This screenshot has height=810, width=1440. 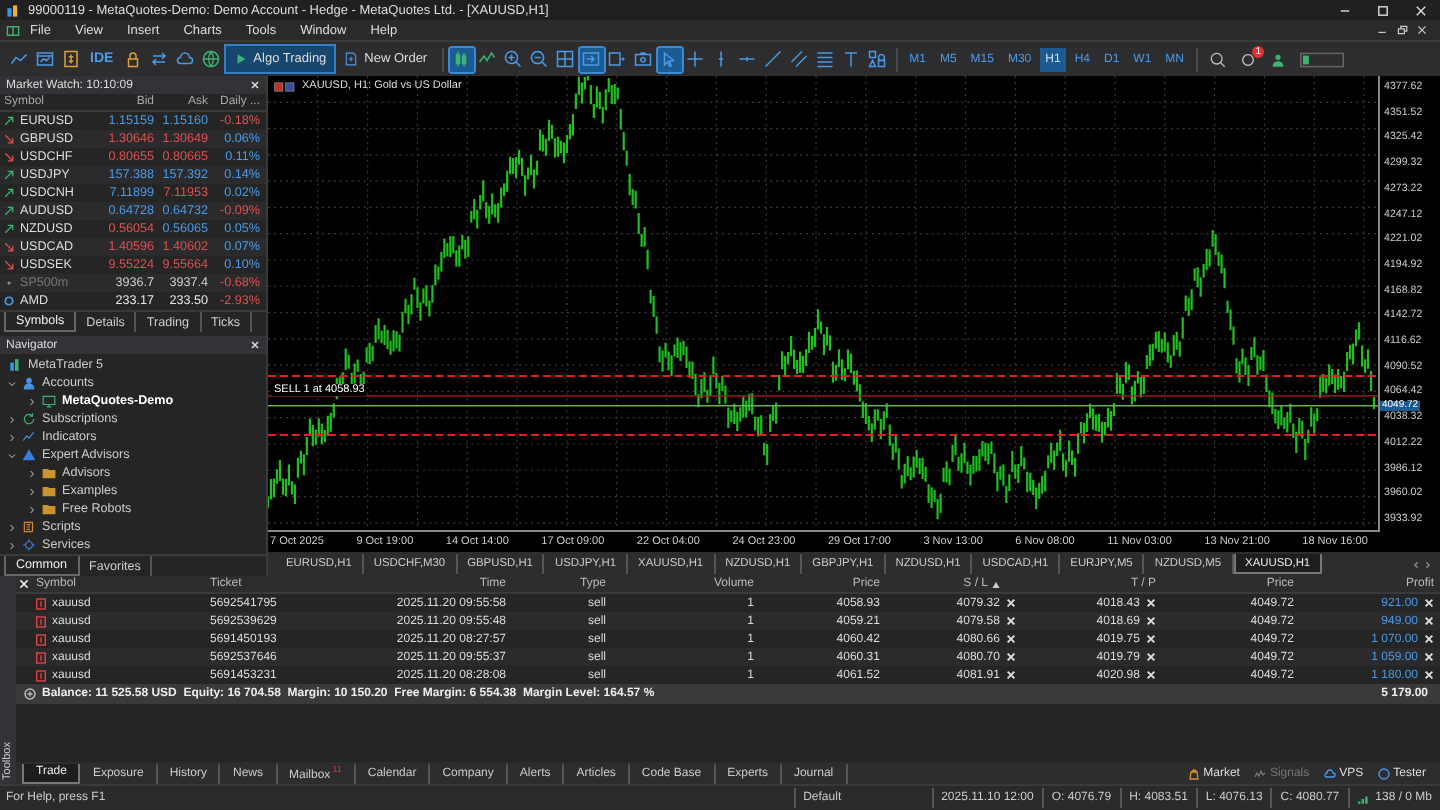 I want to click on bag-icon, so click(x=1193, y=773).